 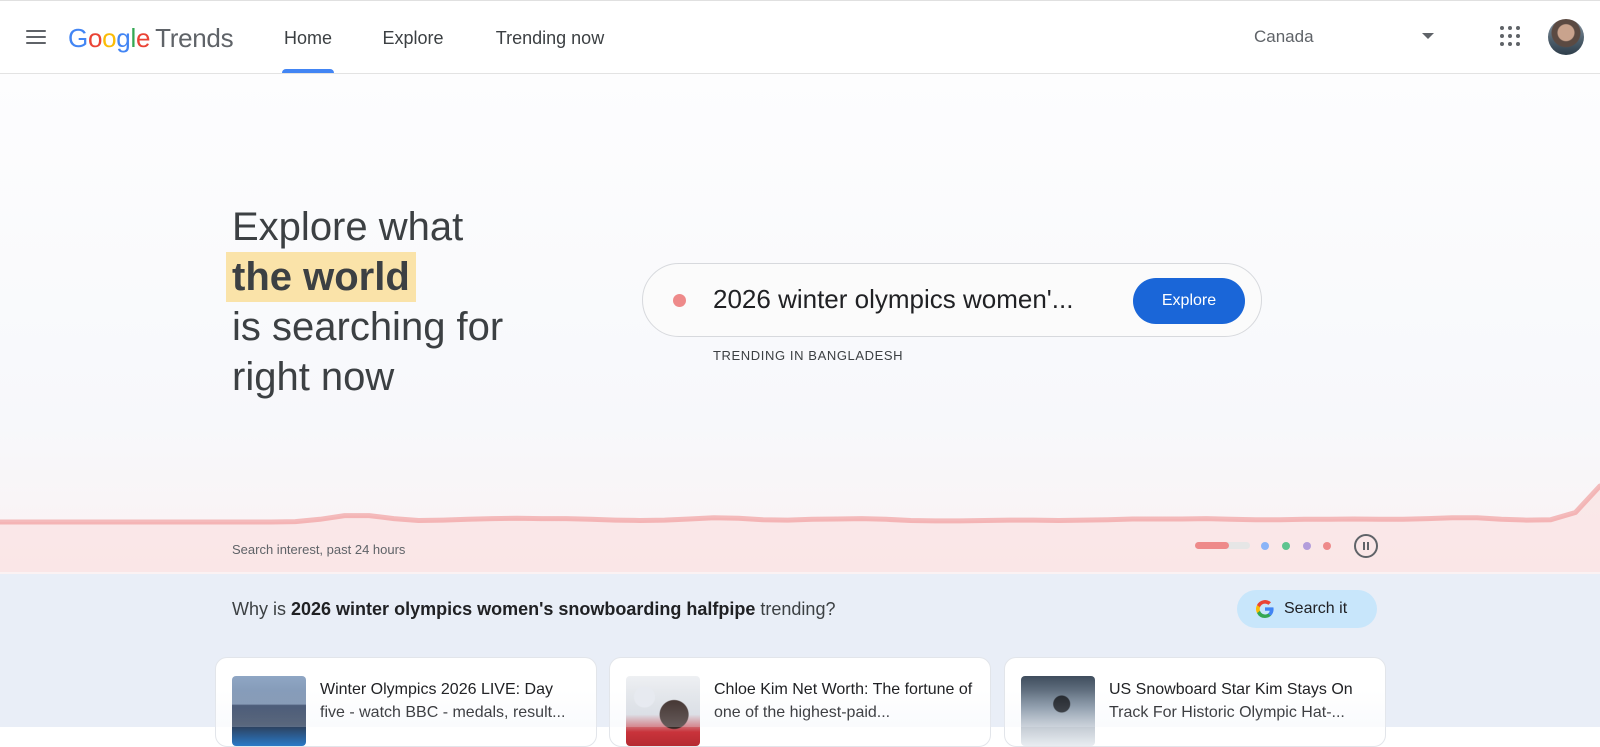 I want to click on tab-explore: Explore, so click(x=413, y=37).